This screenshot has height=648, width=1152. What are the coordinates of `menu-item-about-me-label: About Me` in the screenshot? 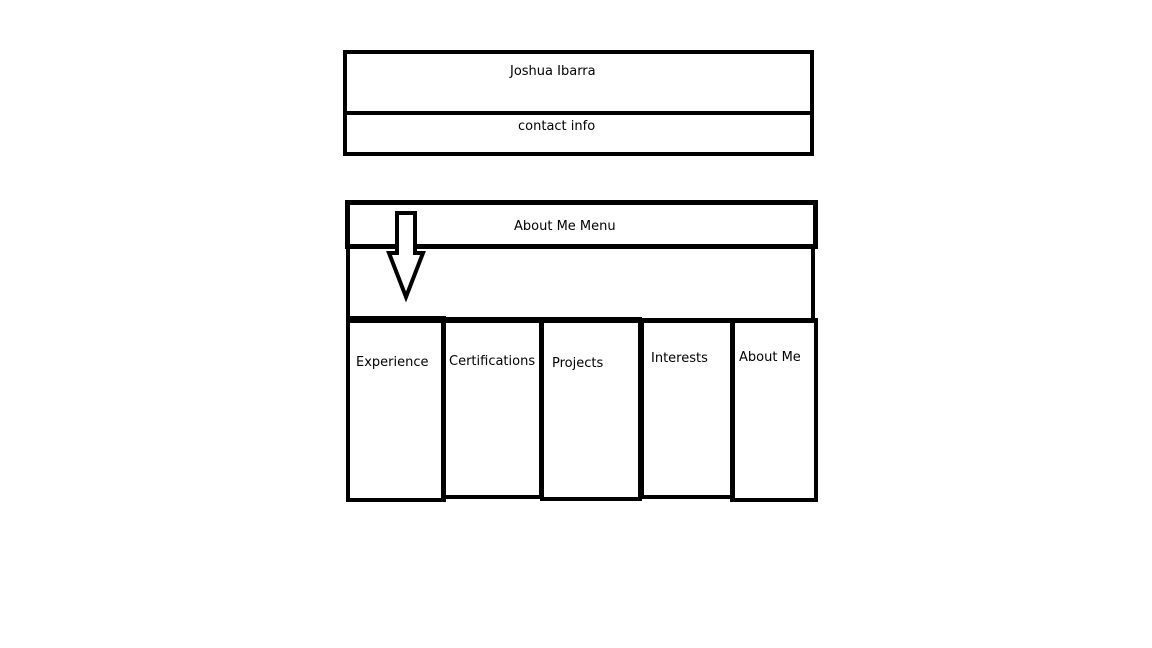 It's located at (770, 357).